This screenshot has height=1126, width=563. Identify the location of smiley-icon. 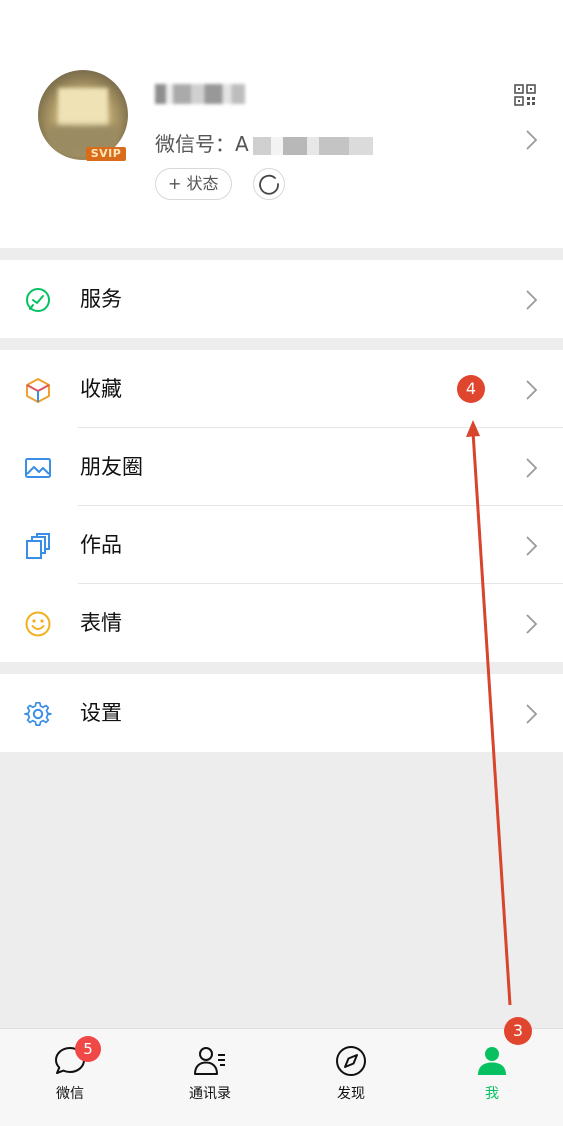
(38, 624).